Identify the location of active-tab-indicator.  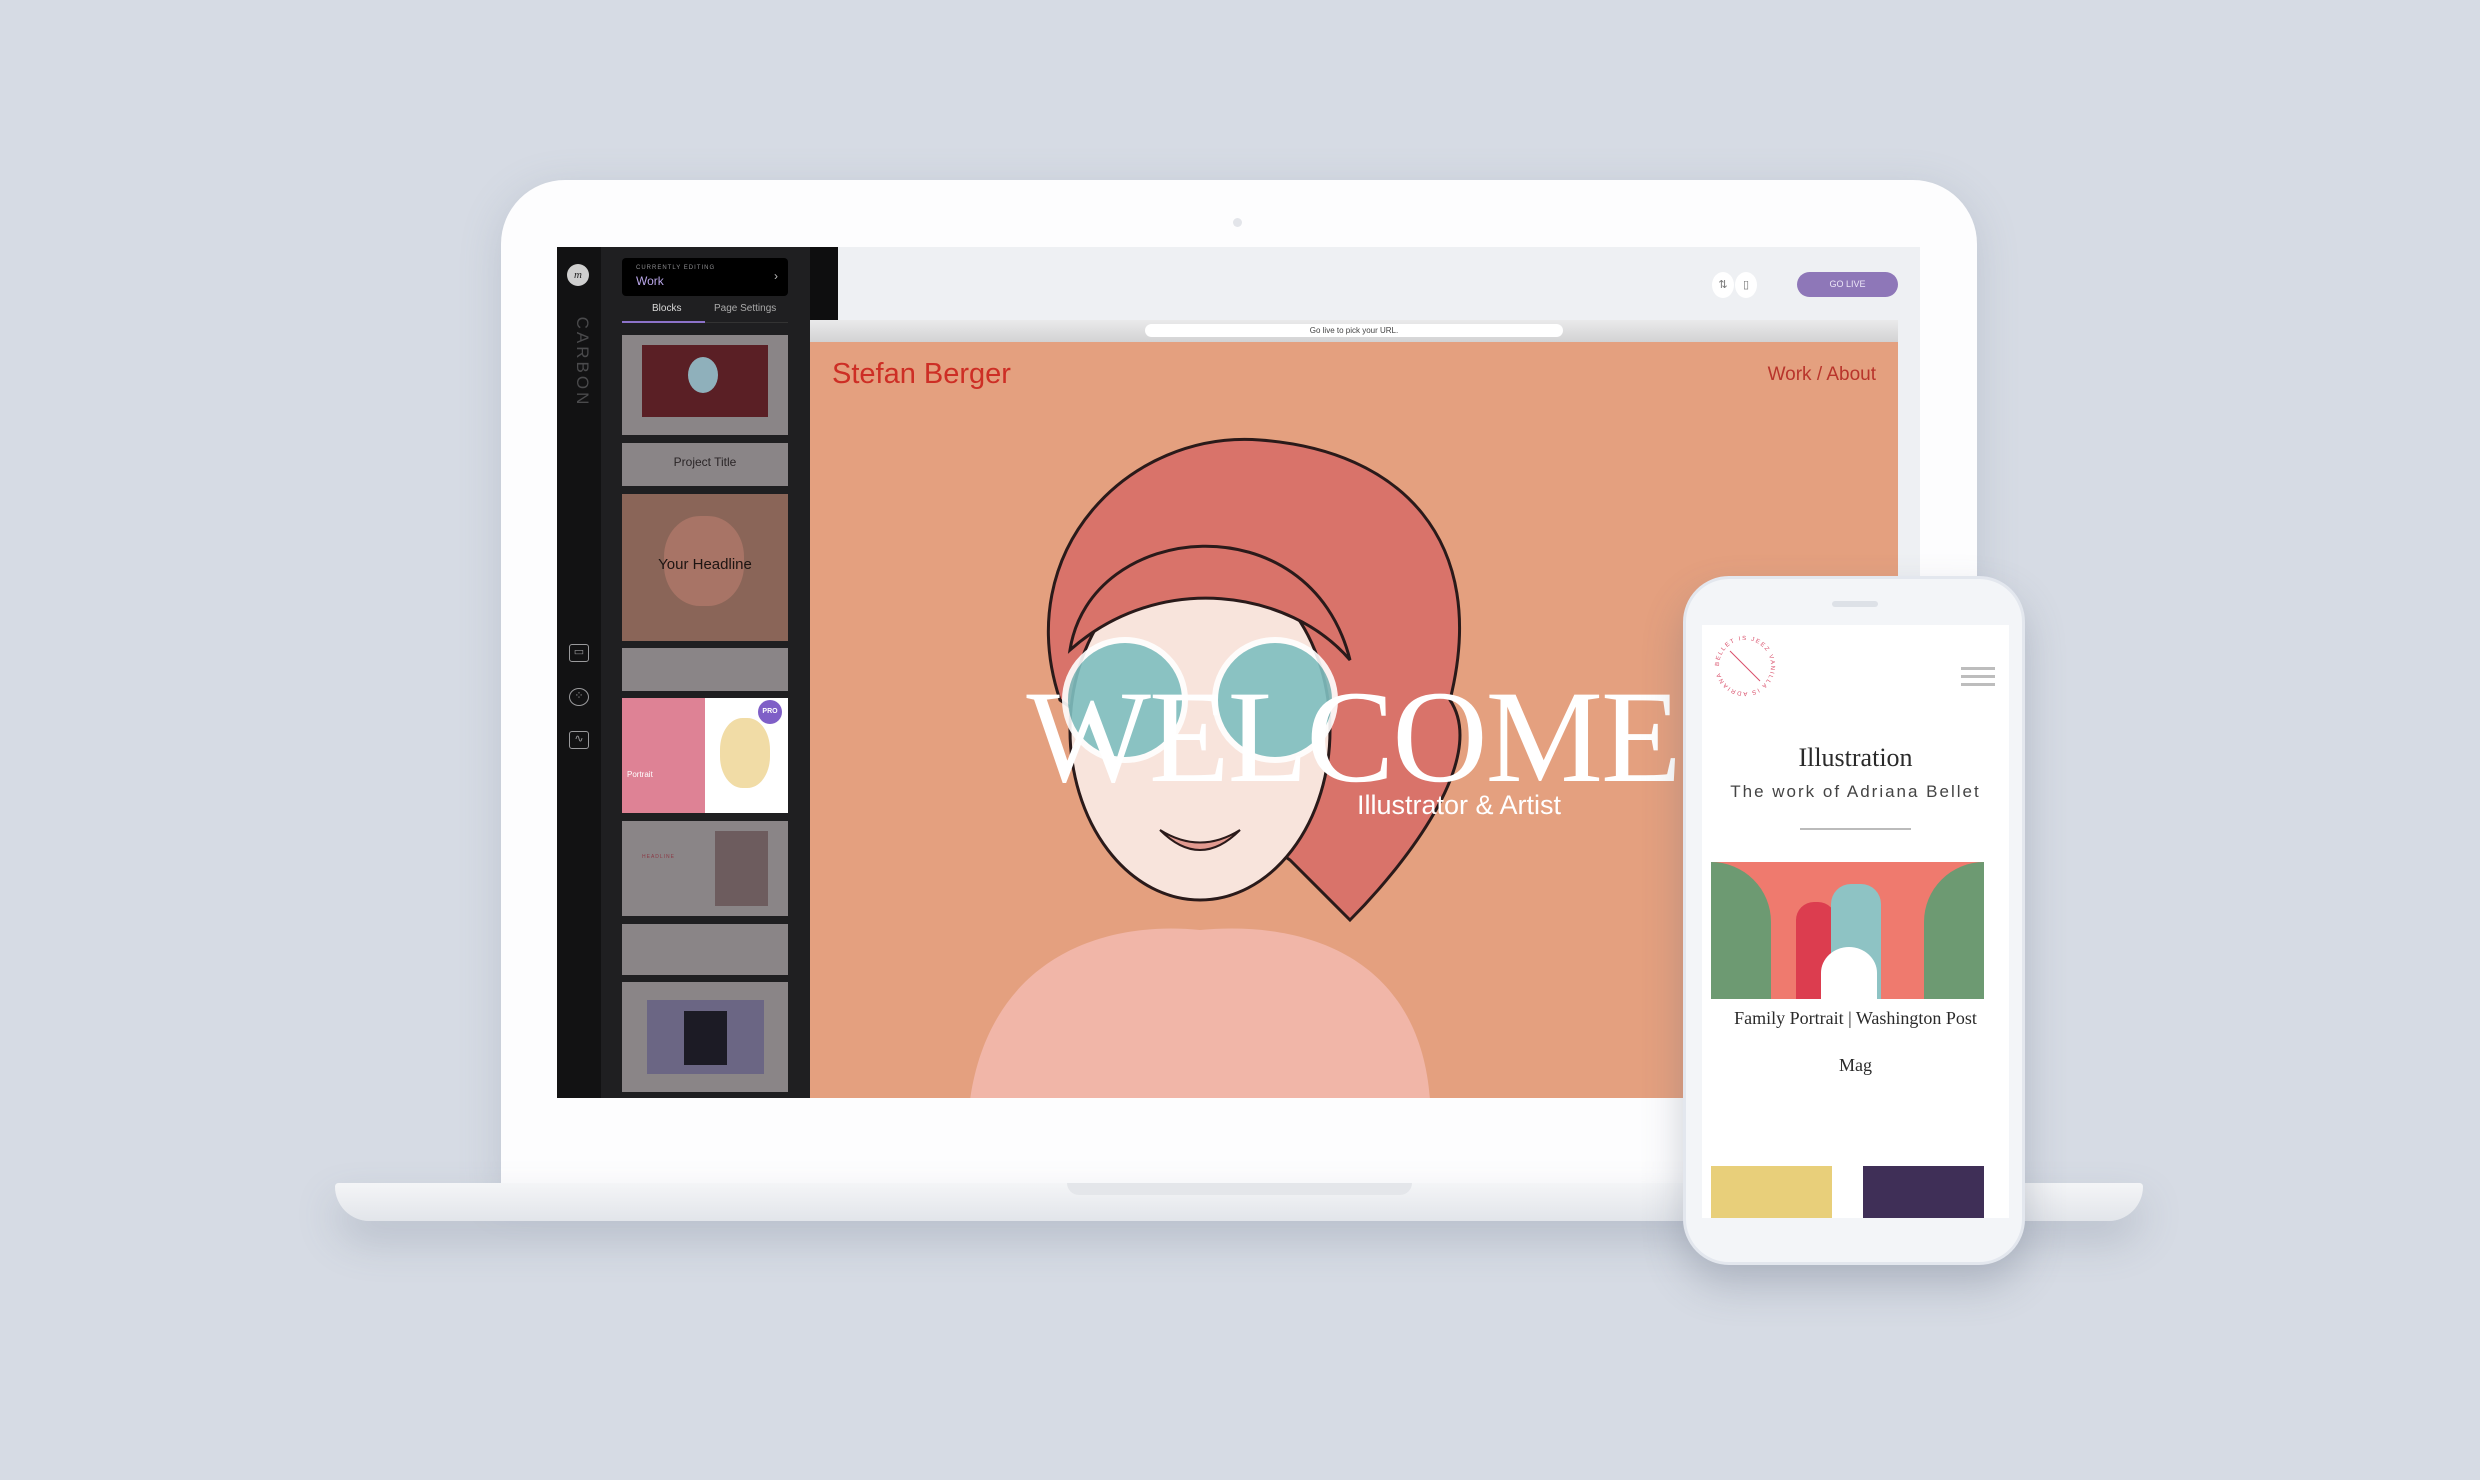
(663, 322).